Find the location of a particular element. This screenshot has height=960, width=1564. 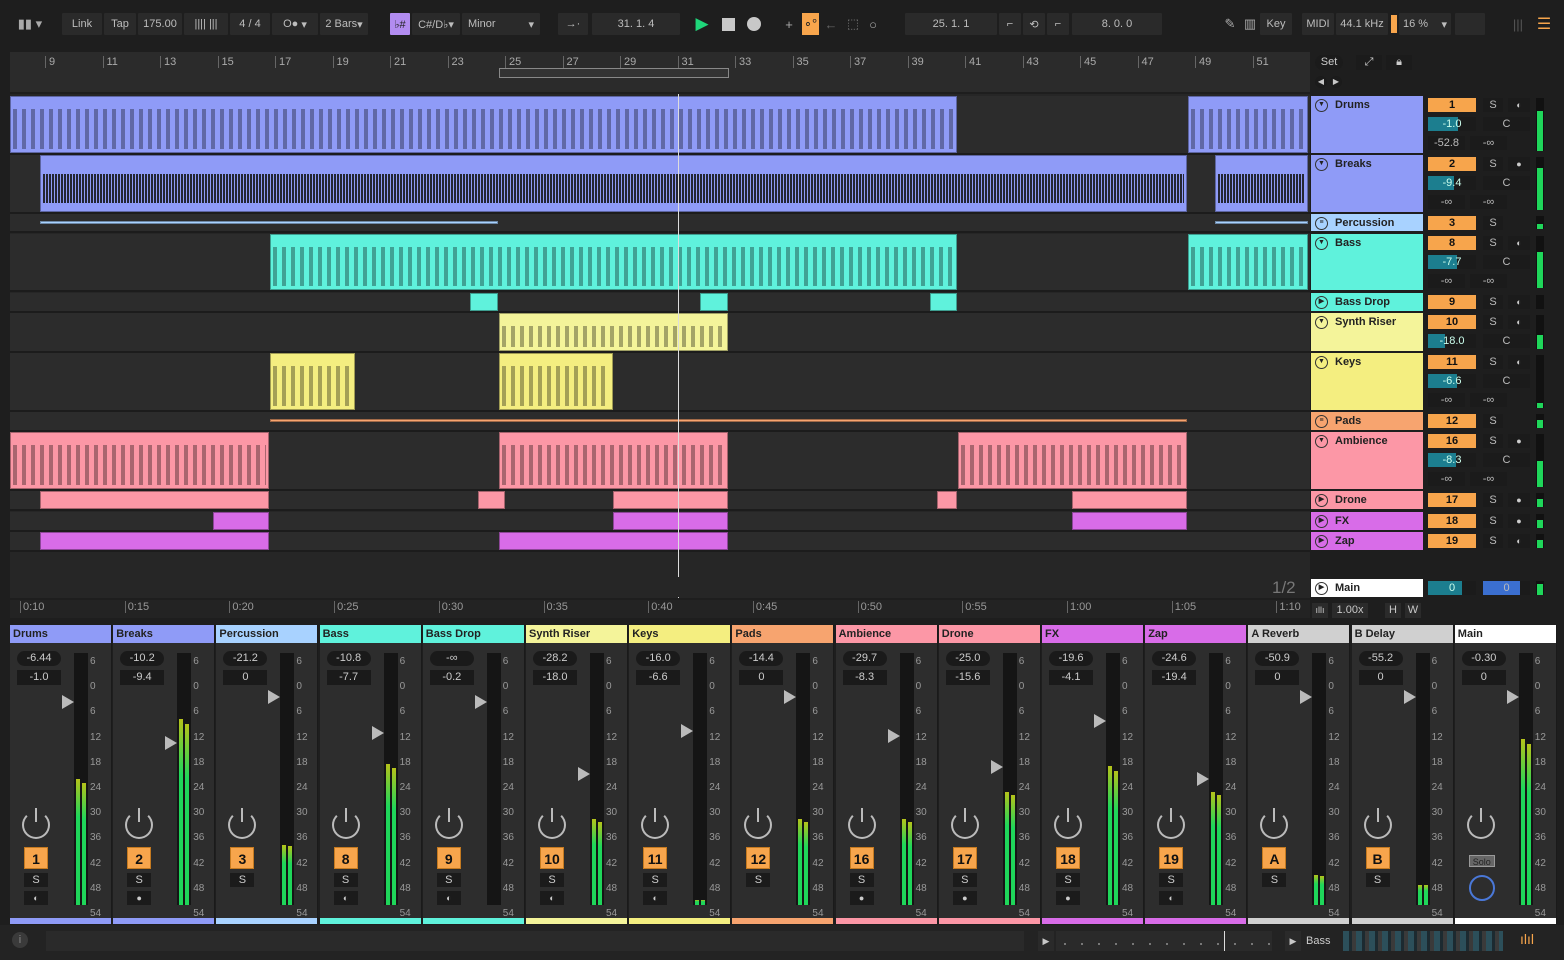

track-activator: A is located at coordinates (1274, 858).